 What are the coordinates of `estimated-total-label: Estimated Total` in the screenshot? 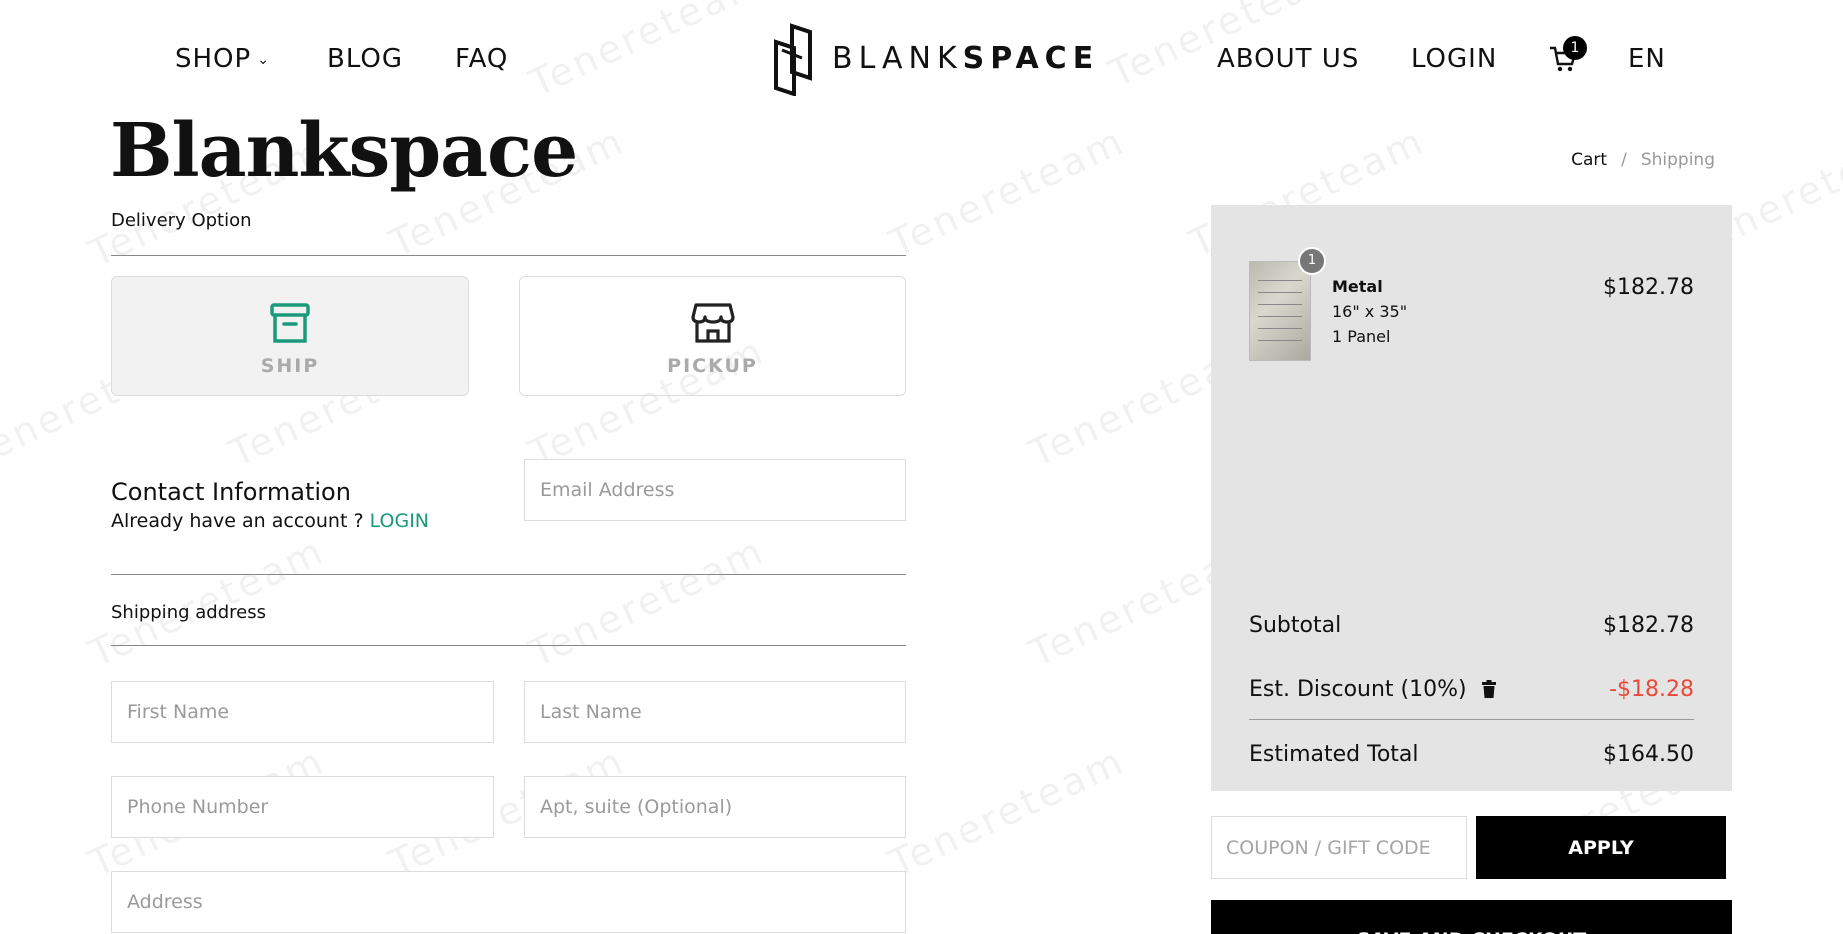 It's located at (1334, 754).